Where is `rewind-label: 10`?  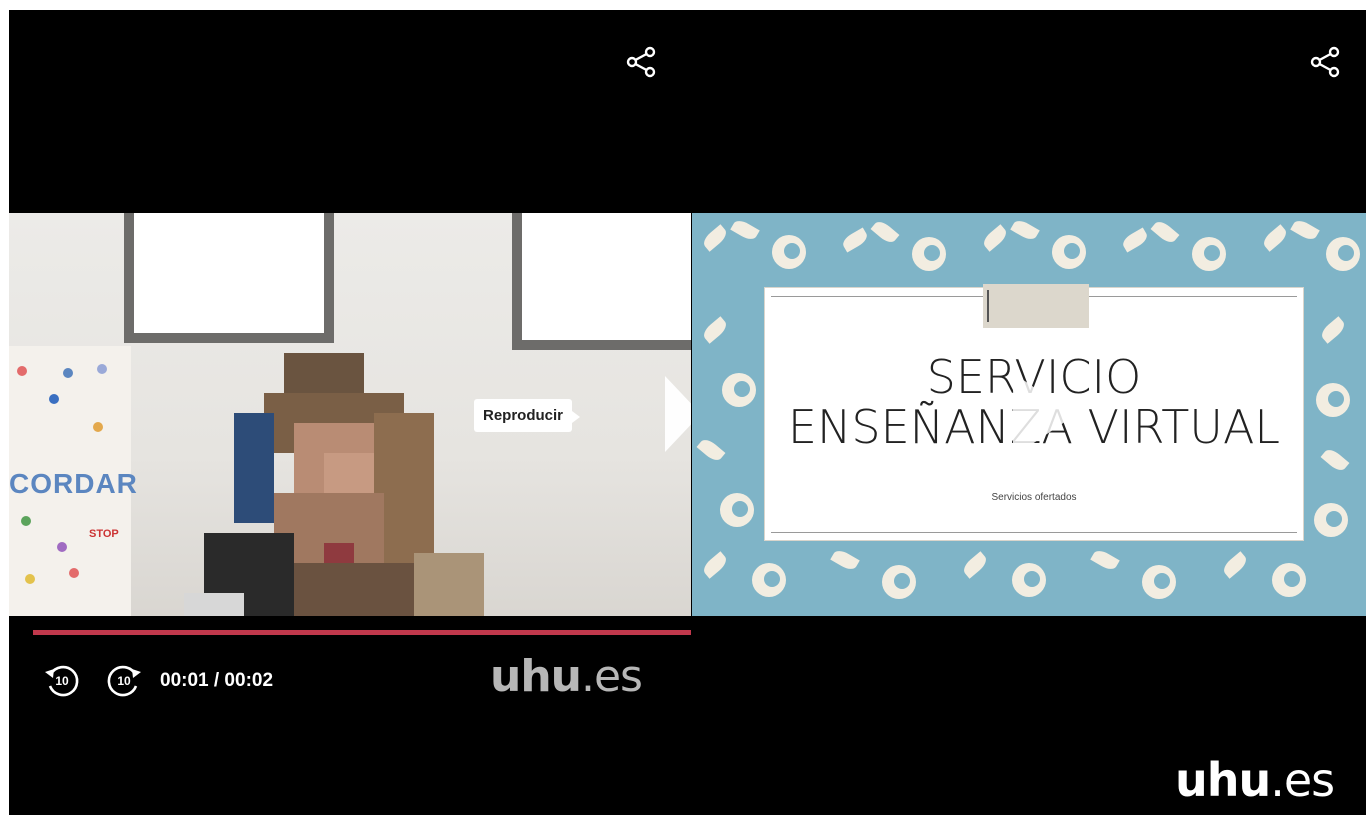
rewind-label: 10 is located at coordinates (62, 681).